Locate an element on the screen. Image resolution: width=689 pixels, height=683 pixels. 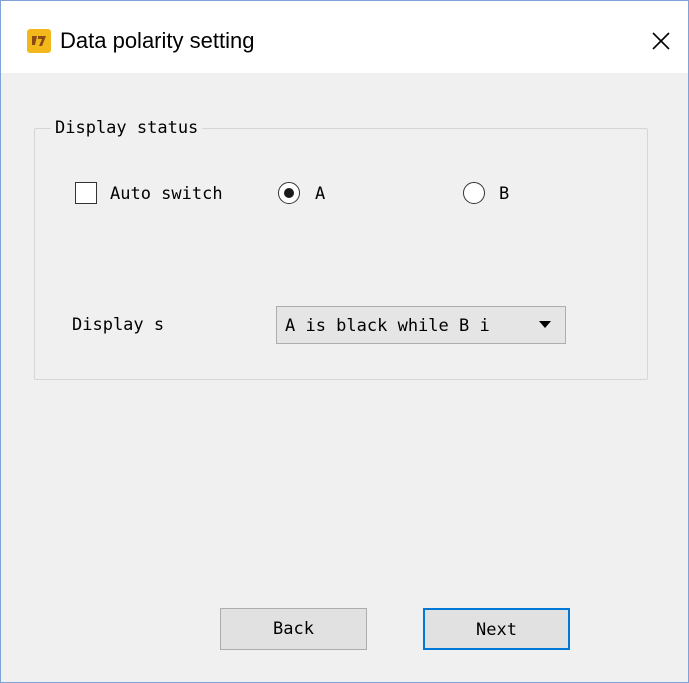
auto-switch-label: Auto switch is located at coordinates (166, 194).